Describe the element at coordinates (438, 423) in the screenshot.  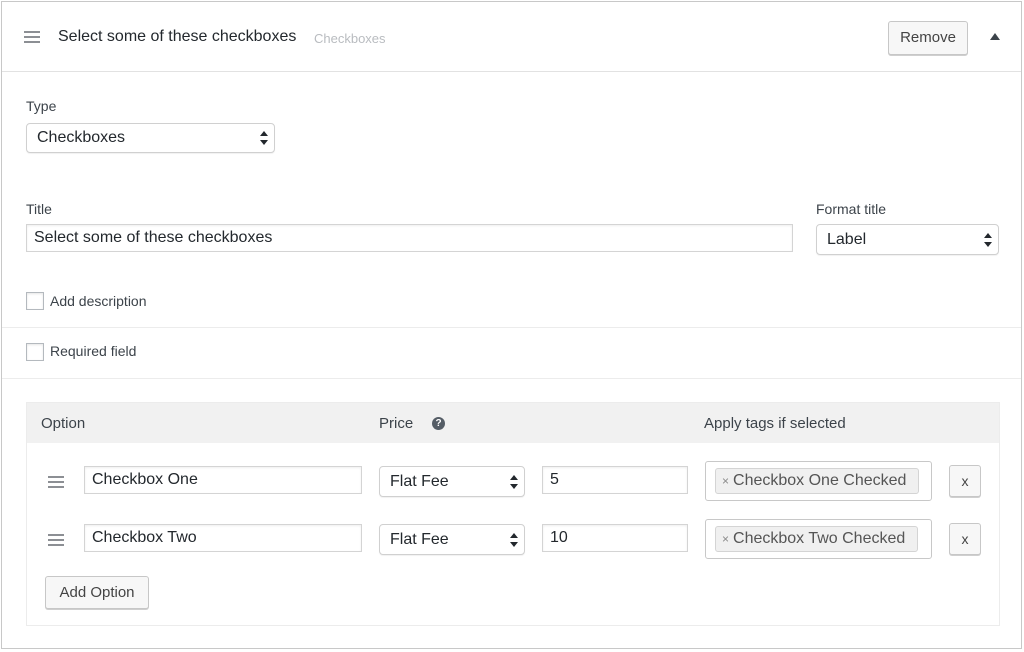
I see `help-icon: ?` at that location.